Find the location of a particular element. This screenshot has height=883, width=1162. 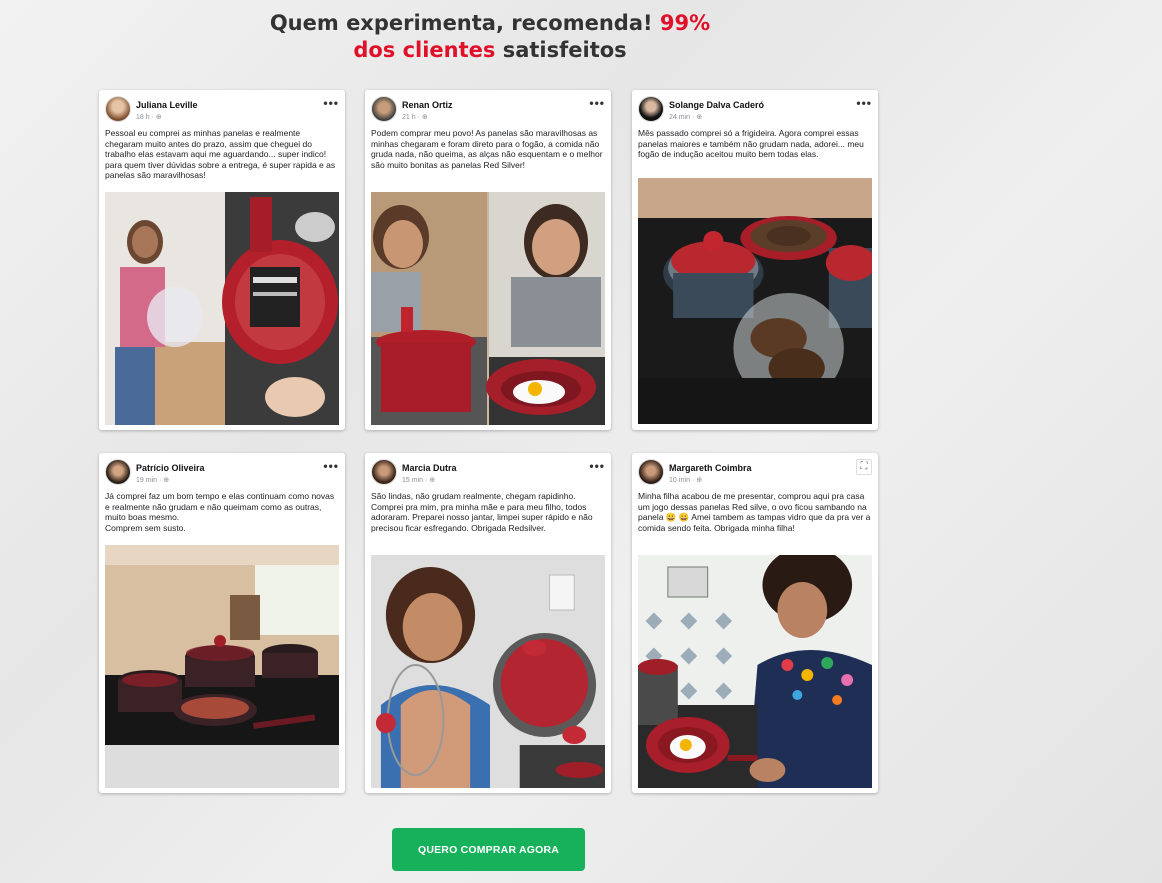

scan-icon: ⛶ is located at coordinates (864, 467).